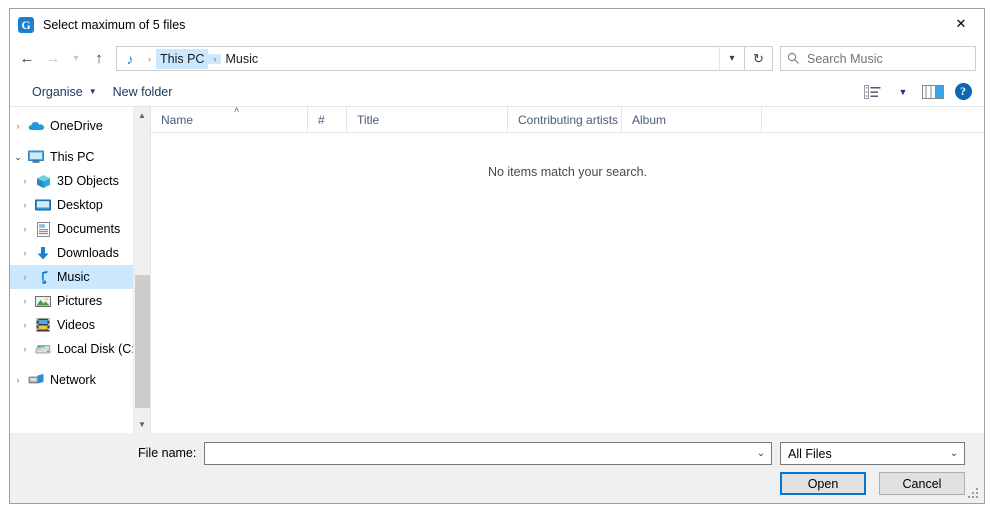  What do you see at coordinates (92, 91) in the screenshot?
I see `chevron-down-icon: ▼` at bounding box center [92, 91].